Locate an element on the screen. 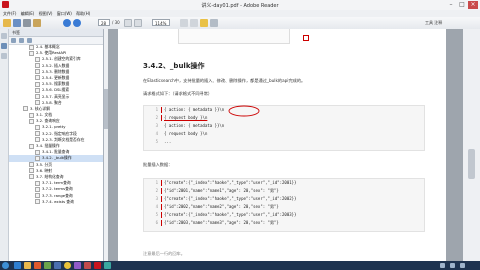 The height and width of the screenshot is (270, 480). print-icon is located at coordinates (27, 23).